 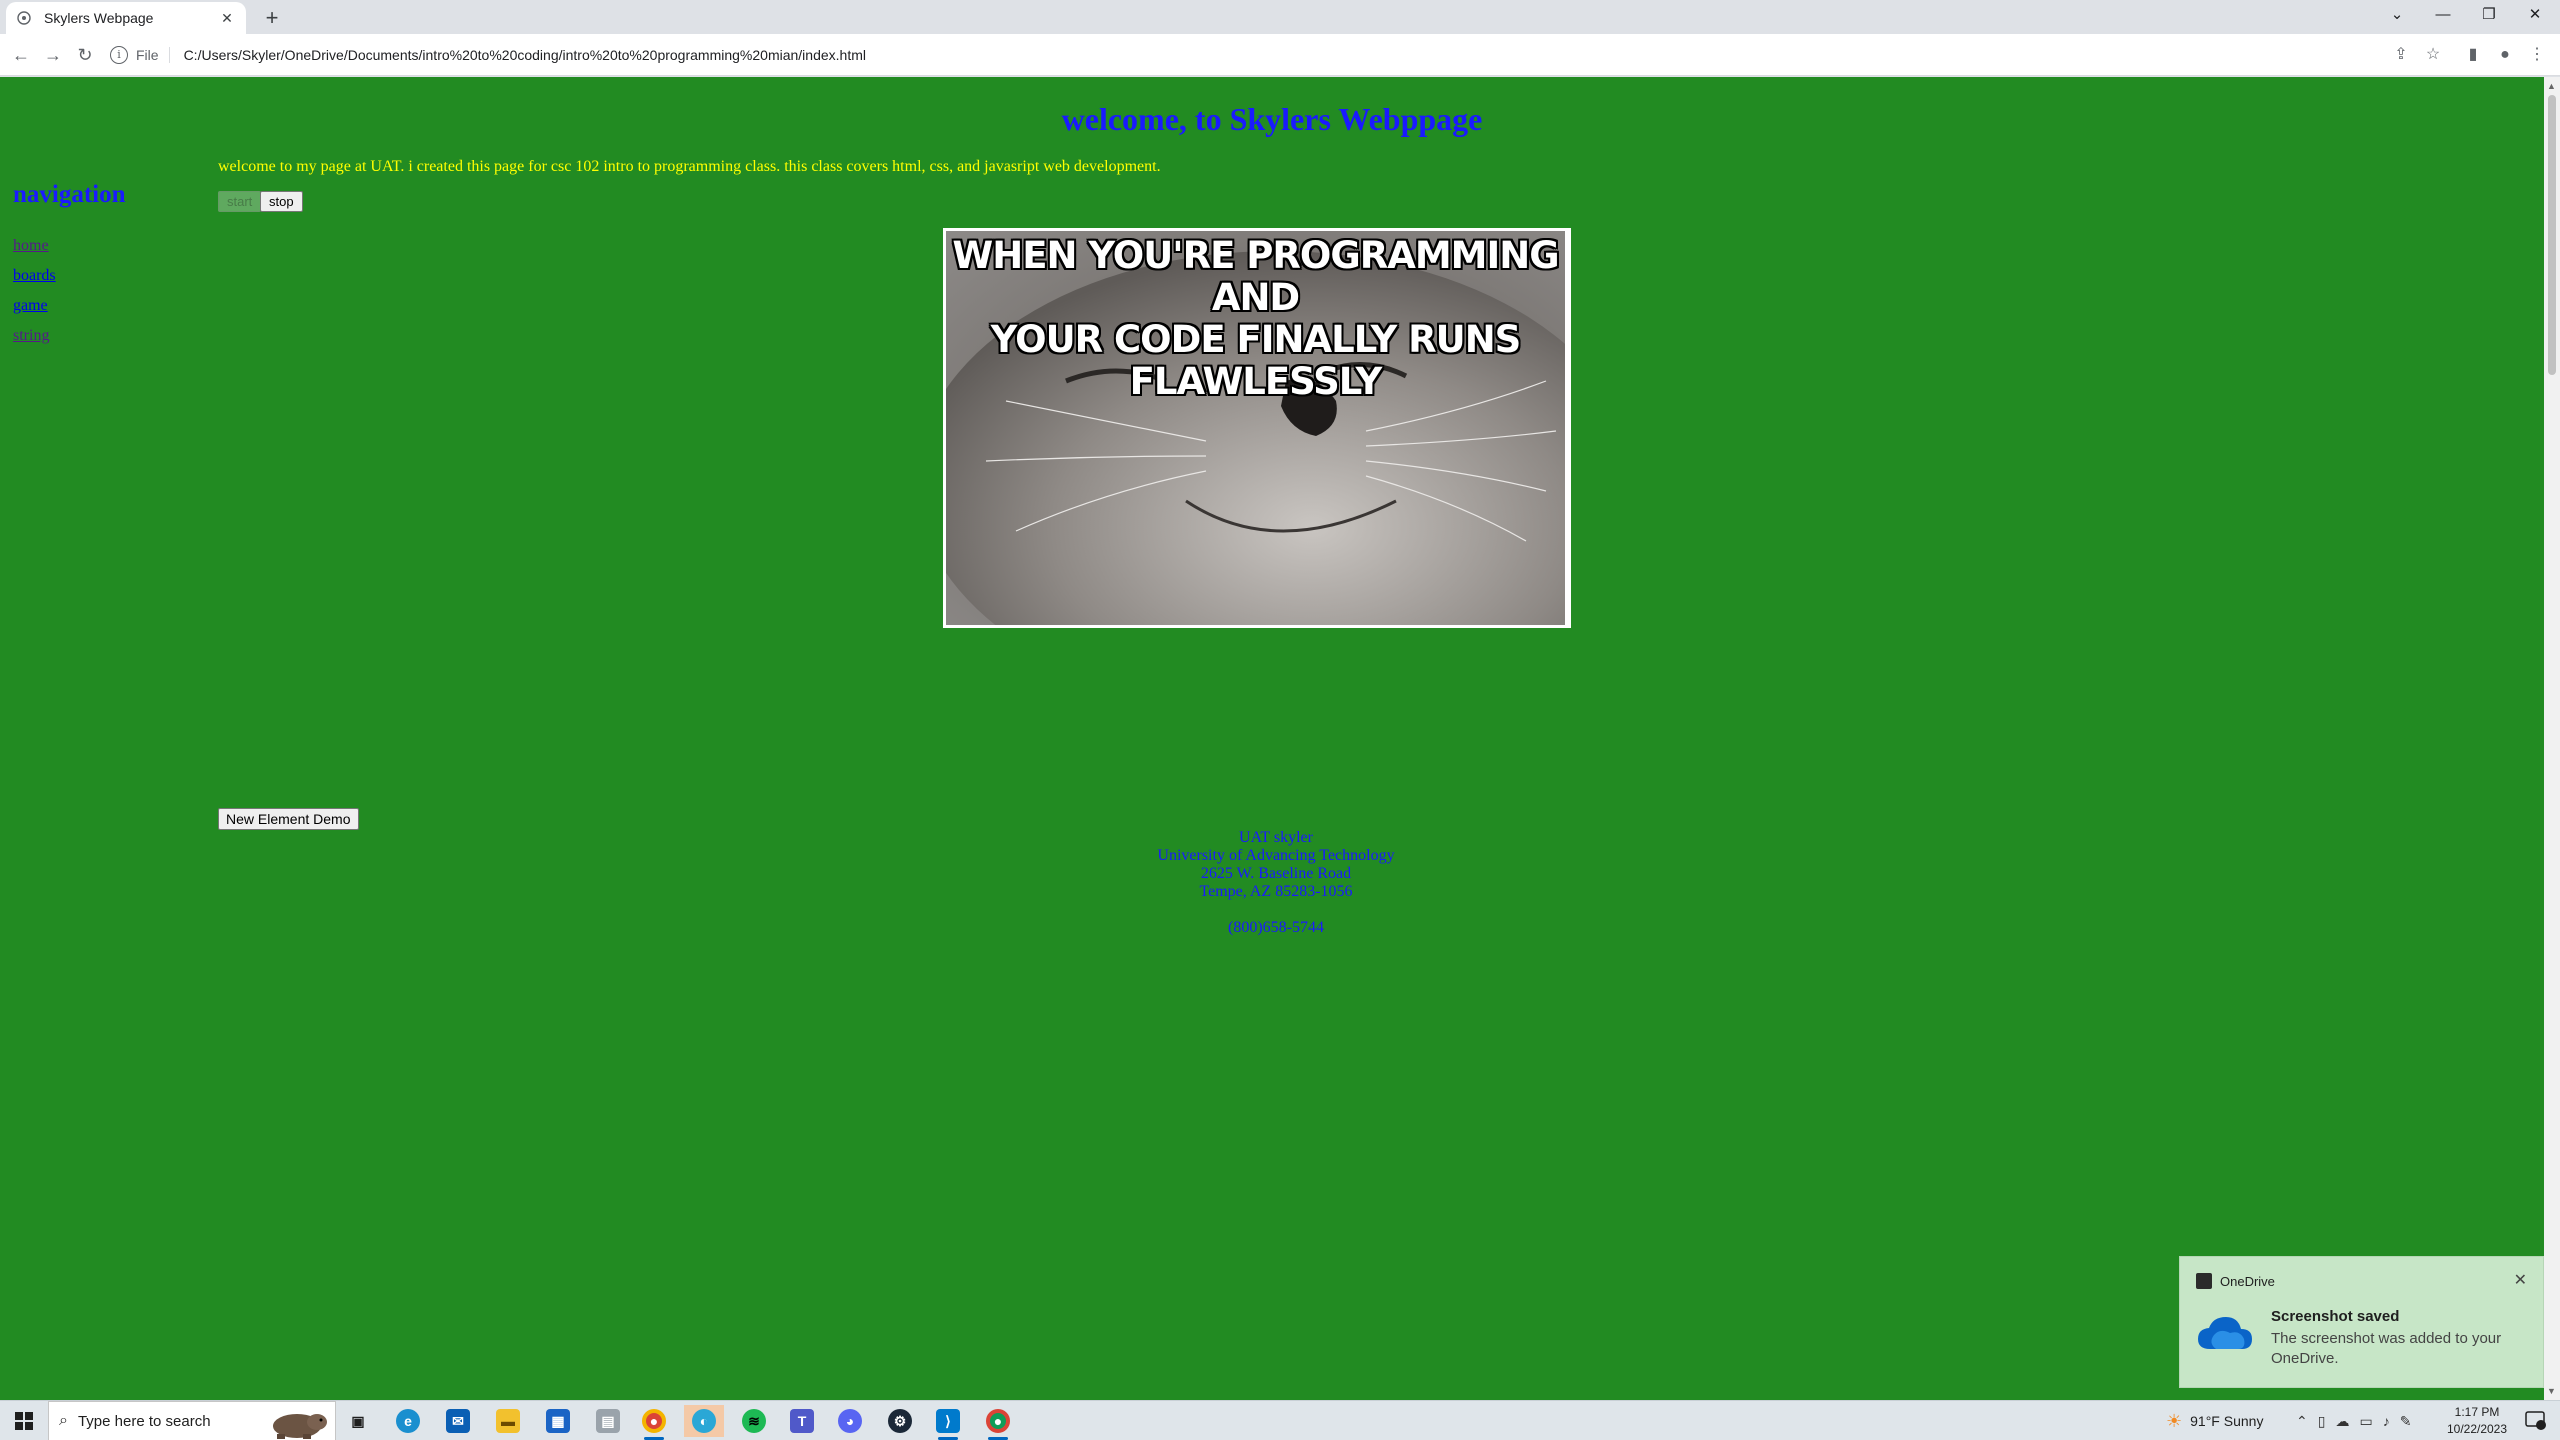 I want to click on teams-icon: T, so click(x=802, y=1421).